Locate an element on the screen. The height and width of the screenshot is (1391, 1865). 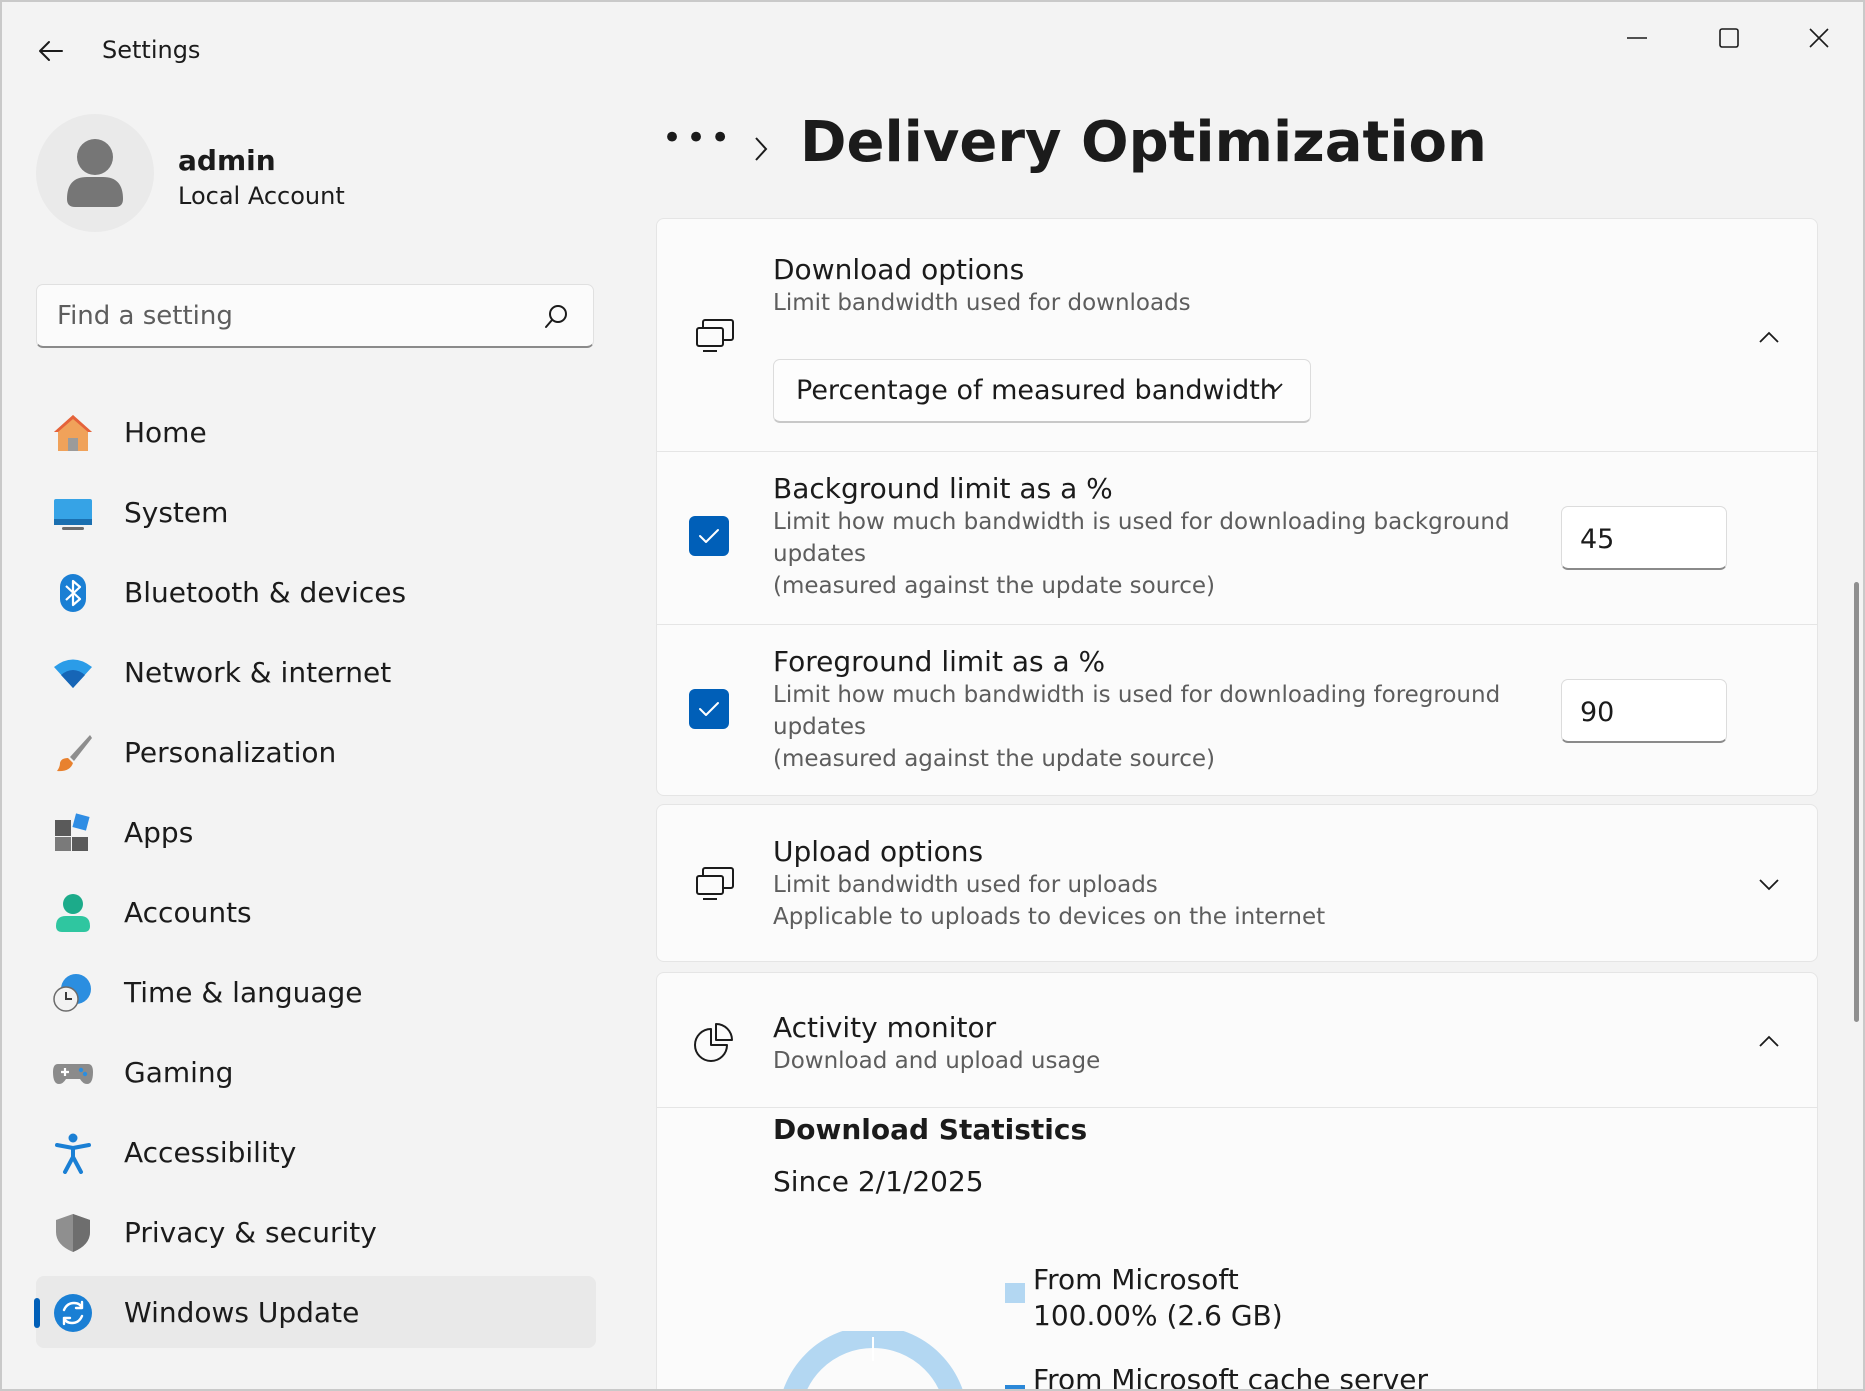
search-icon is located at coordinates (557, 317).